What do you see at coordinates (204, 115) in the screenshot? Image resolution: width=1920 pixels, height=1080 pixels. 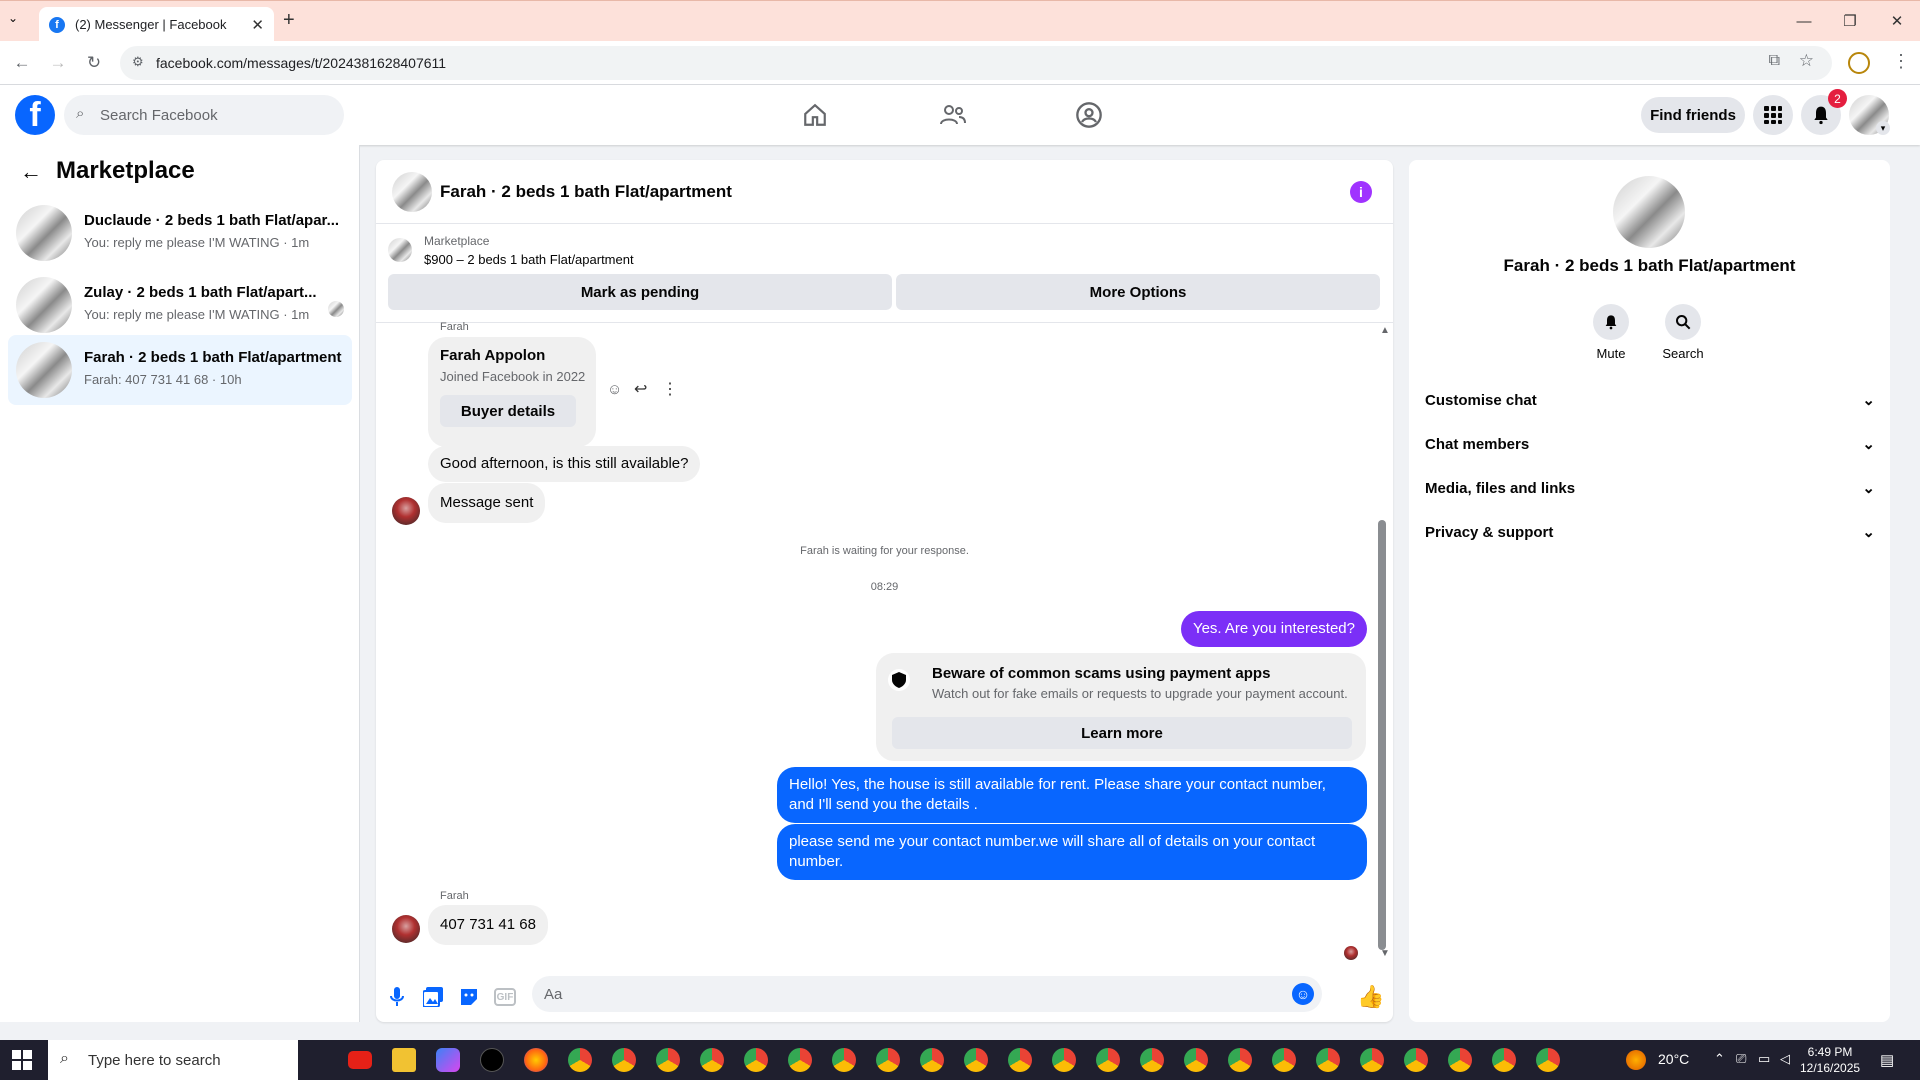 I see `search-input: ⌕ Search Facebook` at bounding box center [204, 115].